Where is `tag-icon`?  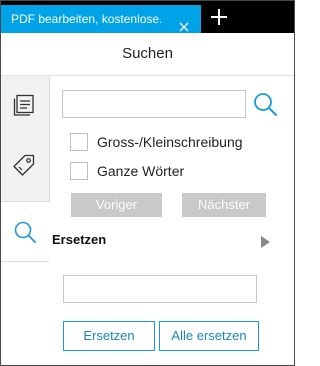 tag-icon is located at coordinates (24, 165).